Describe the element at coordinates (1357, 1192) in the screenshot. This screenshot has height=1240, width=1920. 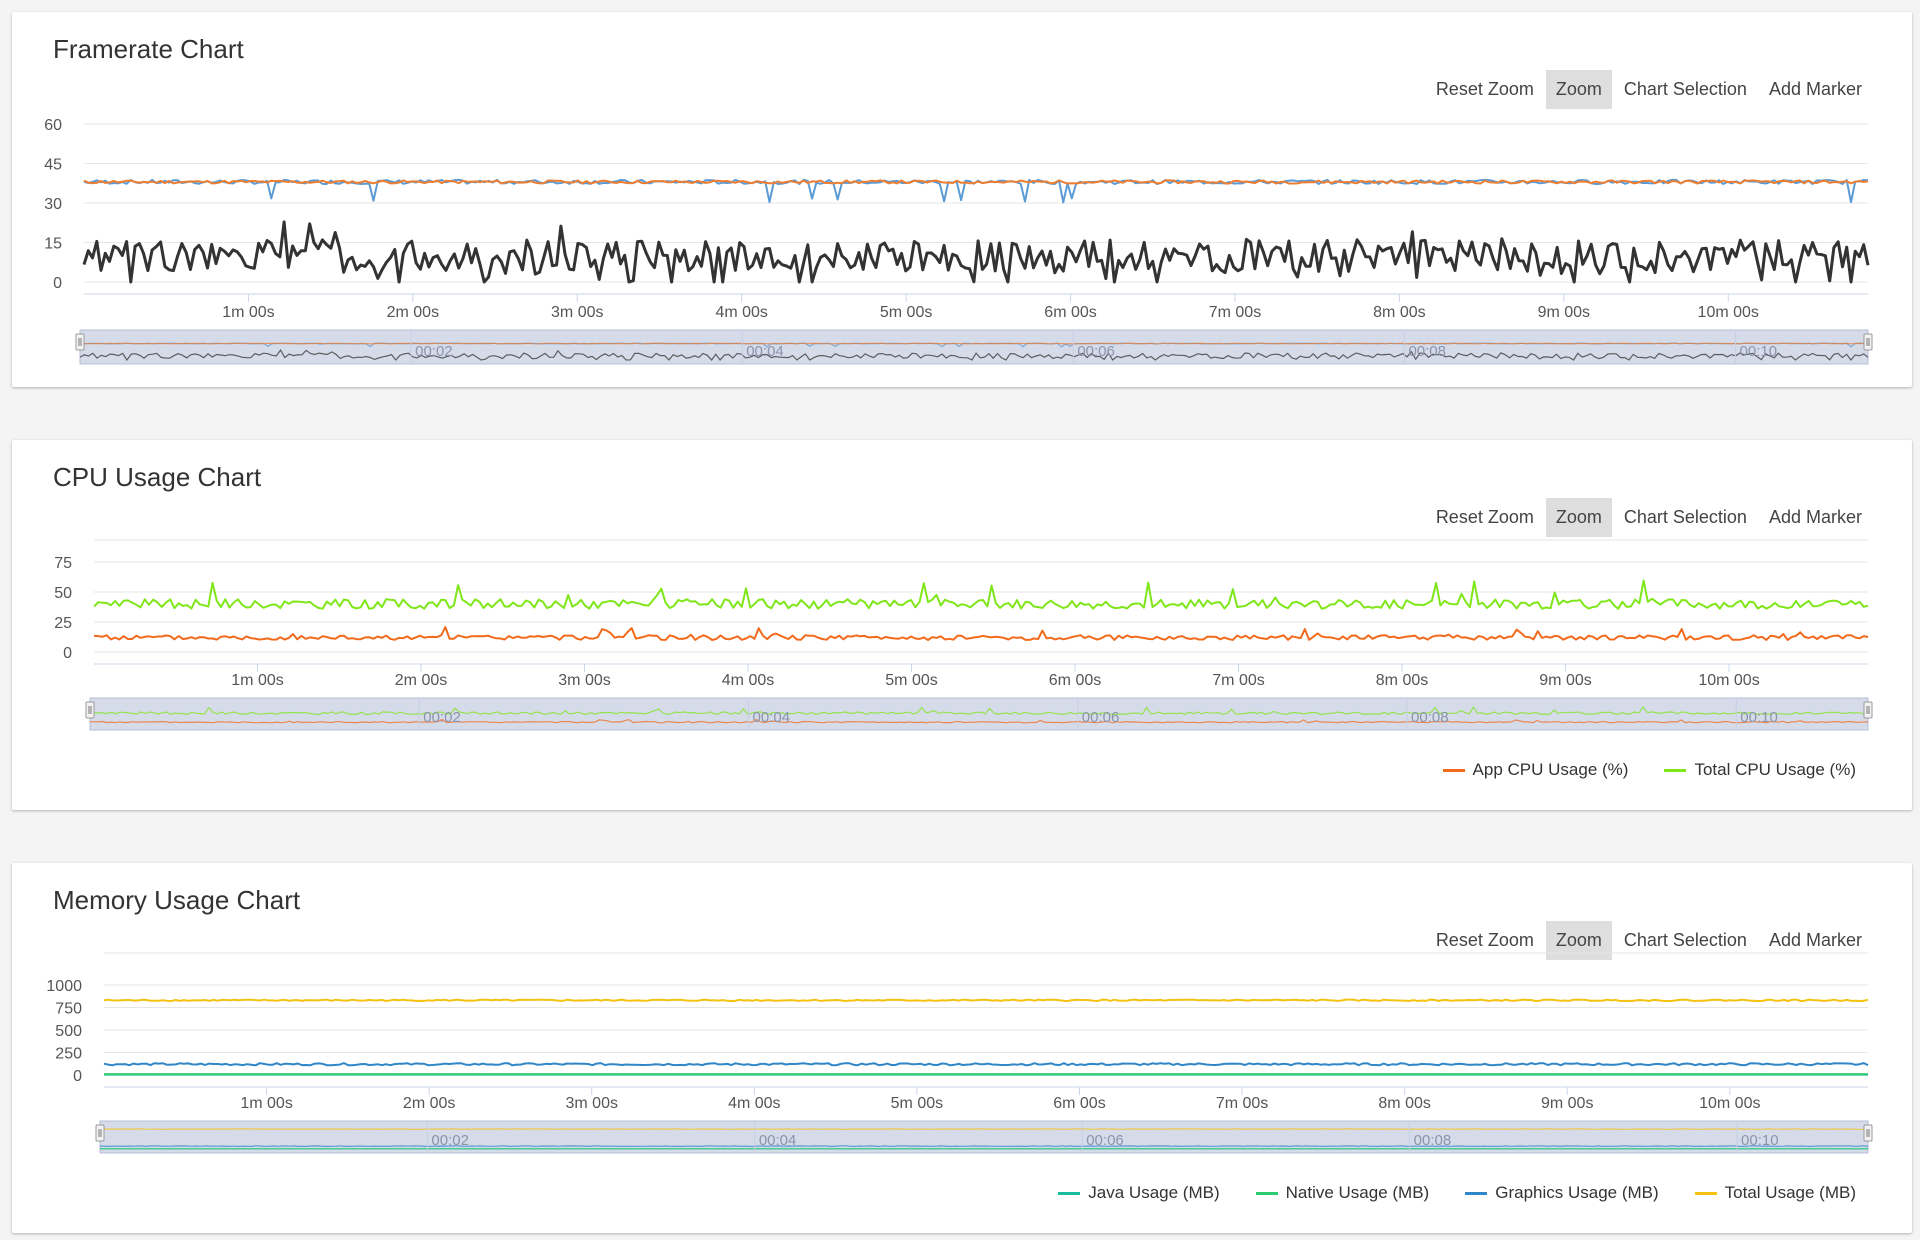
I see `legend-label: Native Usage (MB)` at that location.